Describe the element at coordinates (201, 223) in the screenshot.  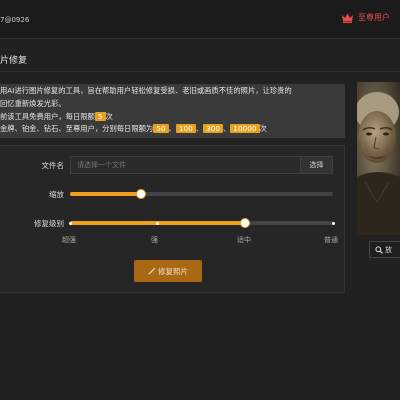
I see `repair-level-slider` at that location.